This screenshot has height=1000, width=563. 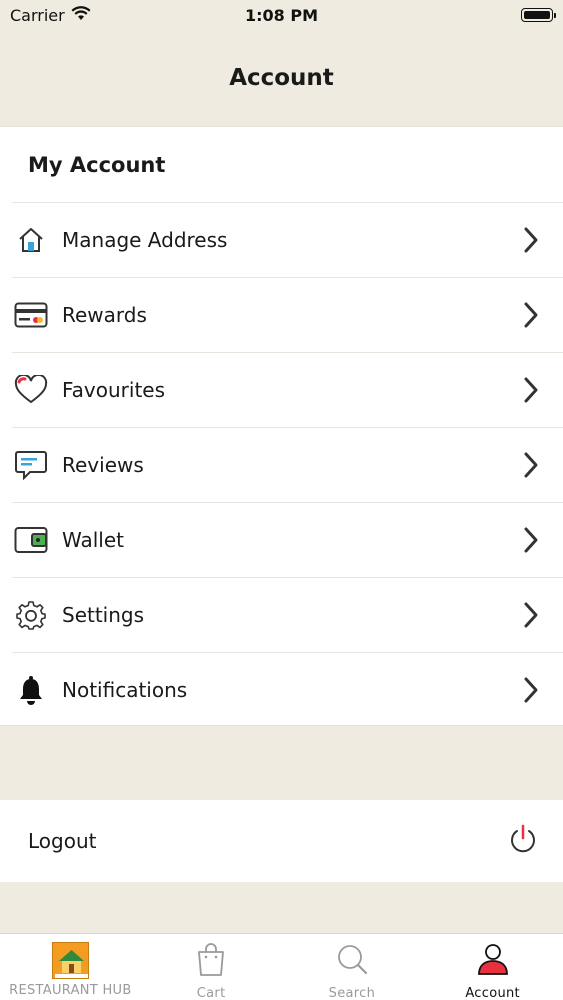 I want to click on wifi-icon, so click(x=81, y=15).